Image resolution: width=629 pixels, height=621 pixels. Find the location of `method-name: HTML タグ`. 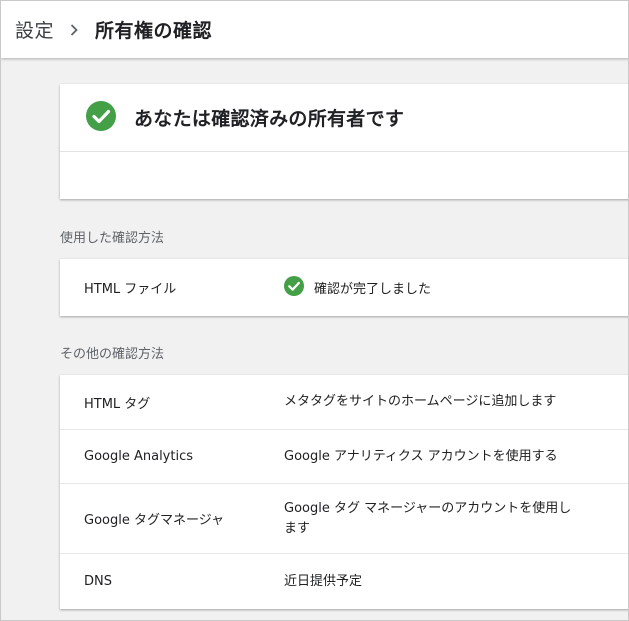

method-name: HTML タグ is located at coordinates (117, 404).